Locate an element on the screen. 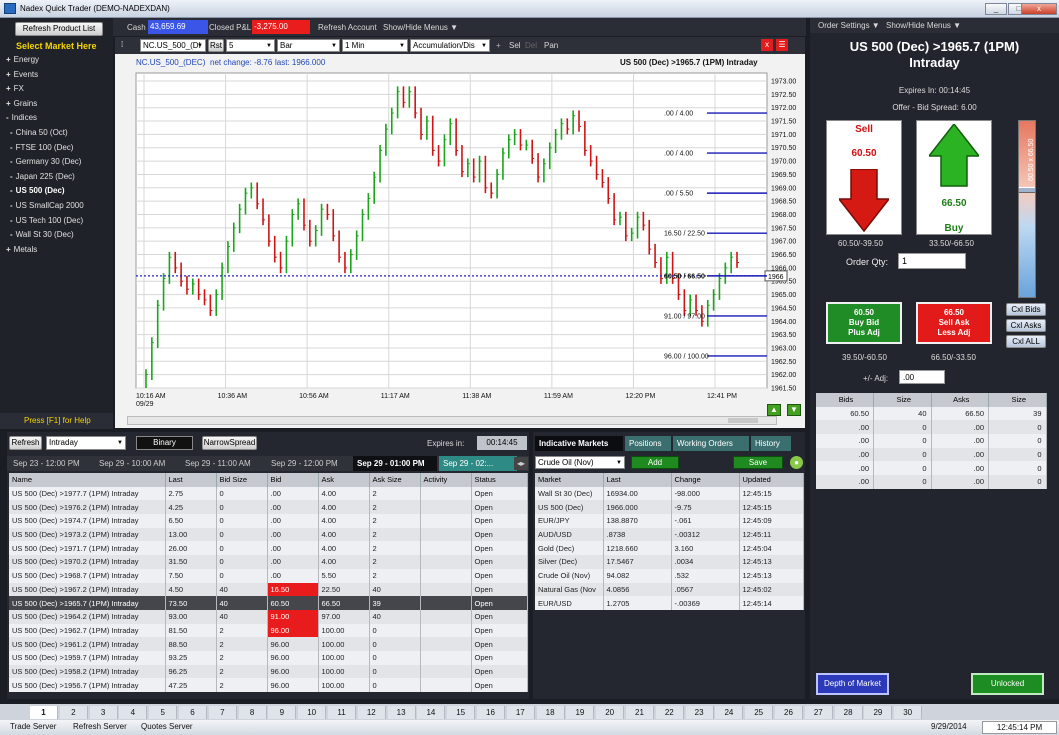  page-tab: 18 is located at coordinates (550, 712).